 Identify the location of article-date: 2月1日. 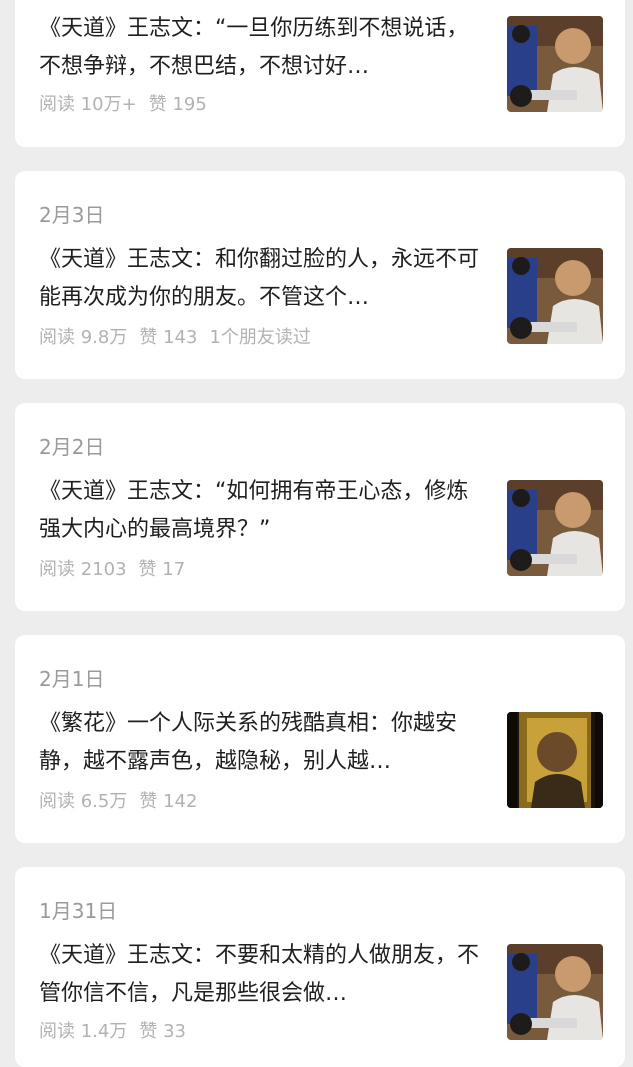
(72, 679).